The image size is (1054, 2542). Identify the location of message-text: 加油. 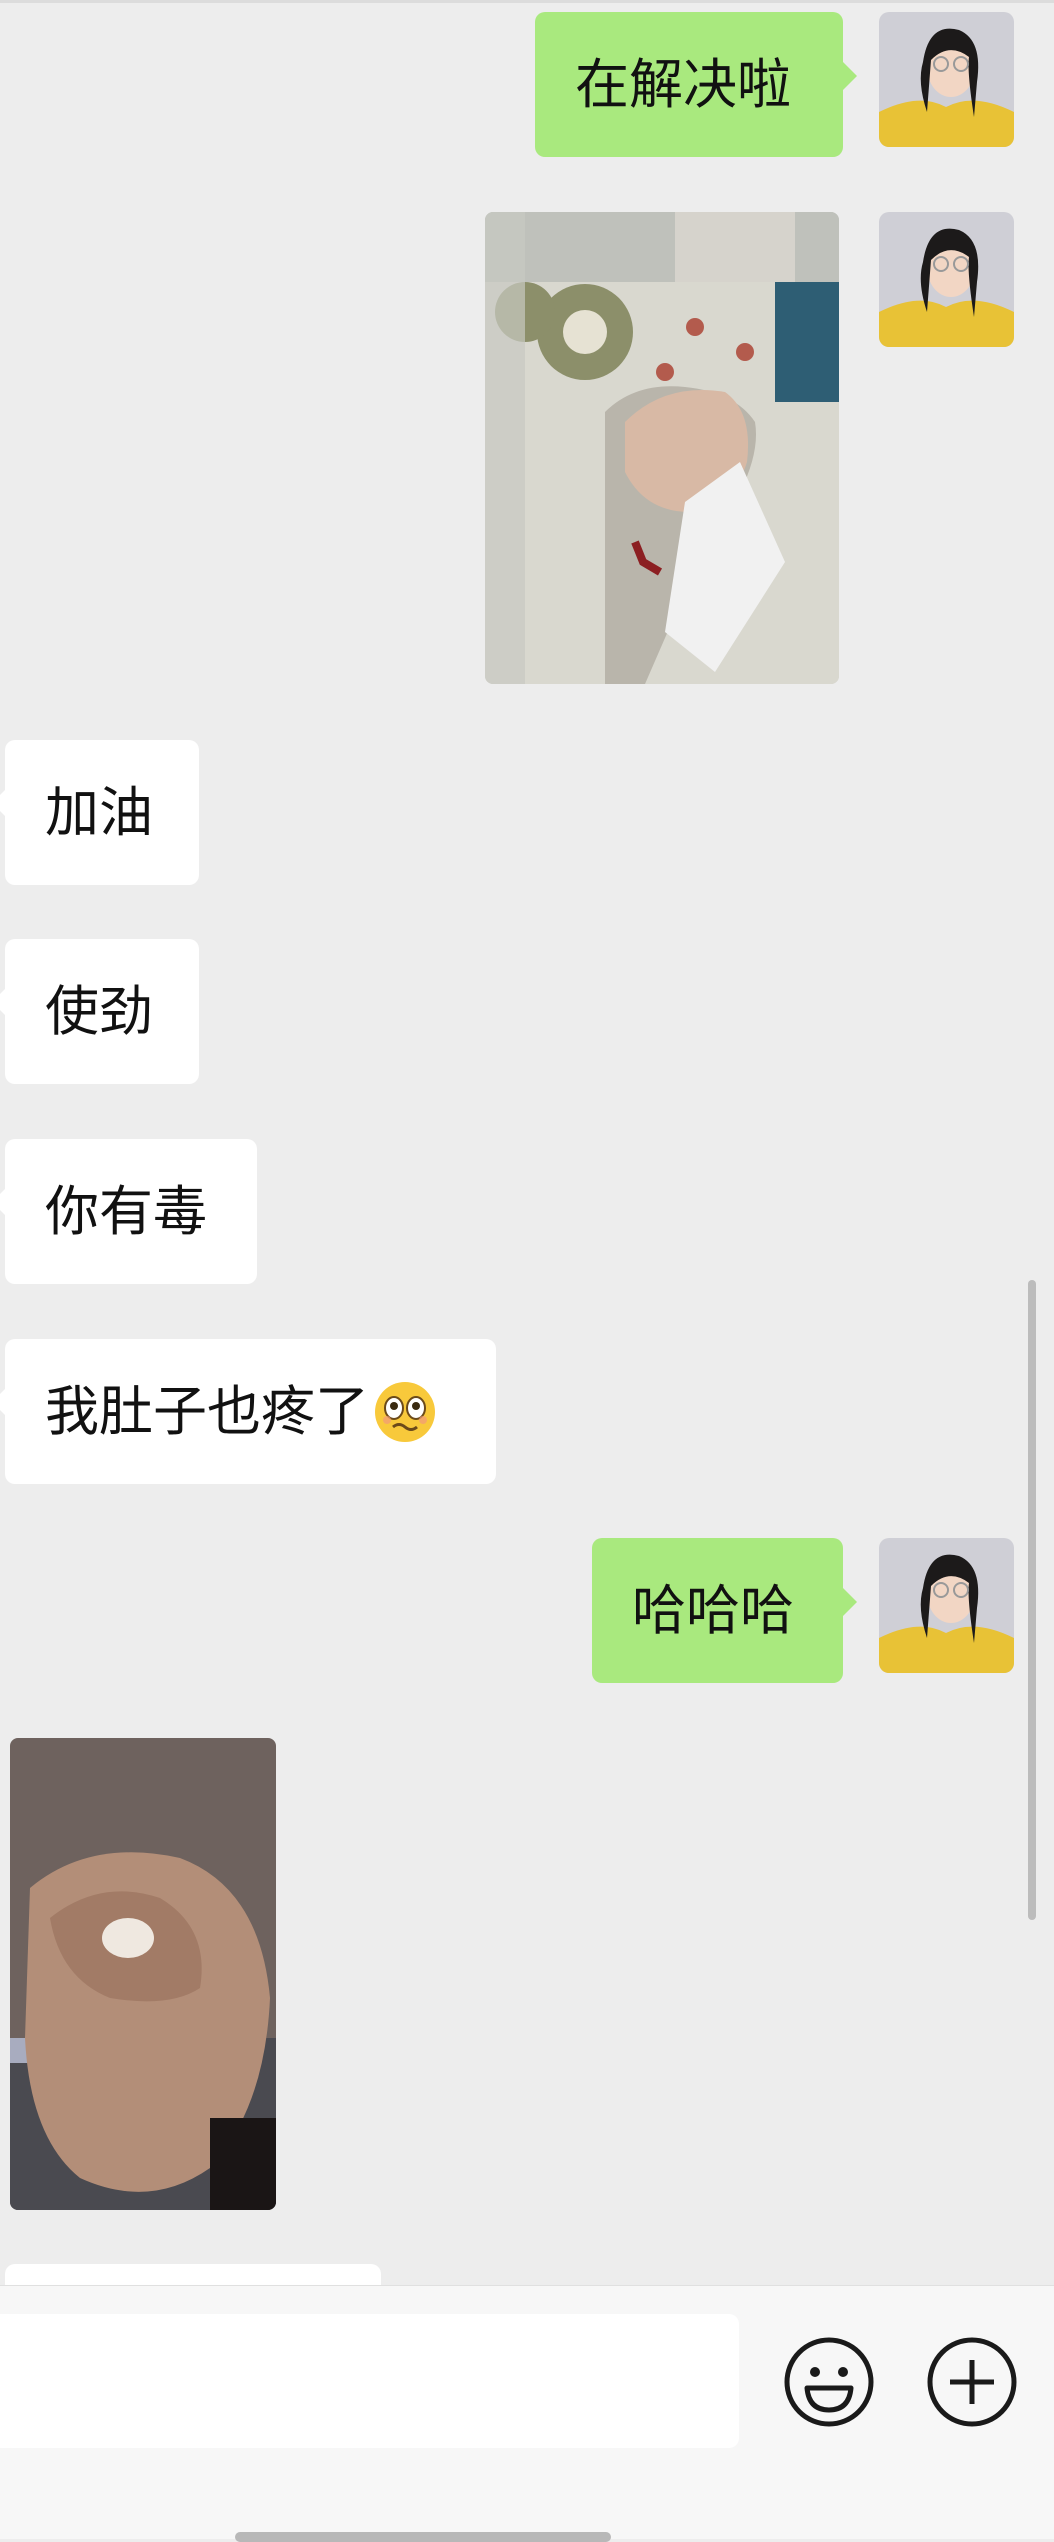
(99, 812).